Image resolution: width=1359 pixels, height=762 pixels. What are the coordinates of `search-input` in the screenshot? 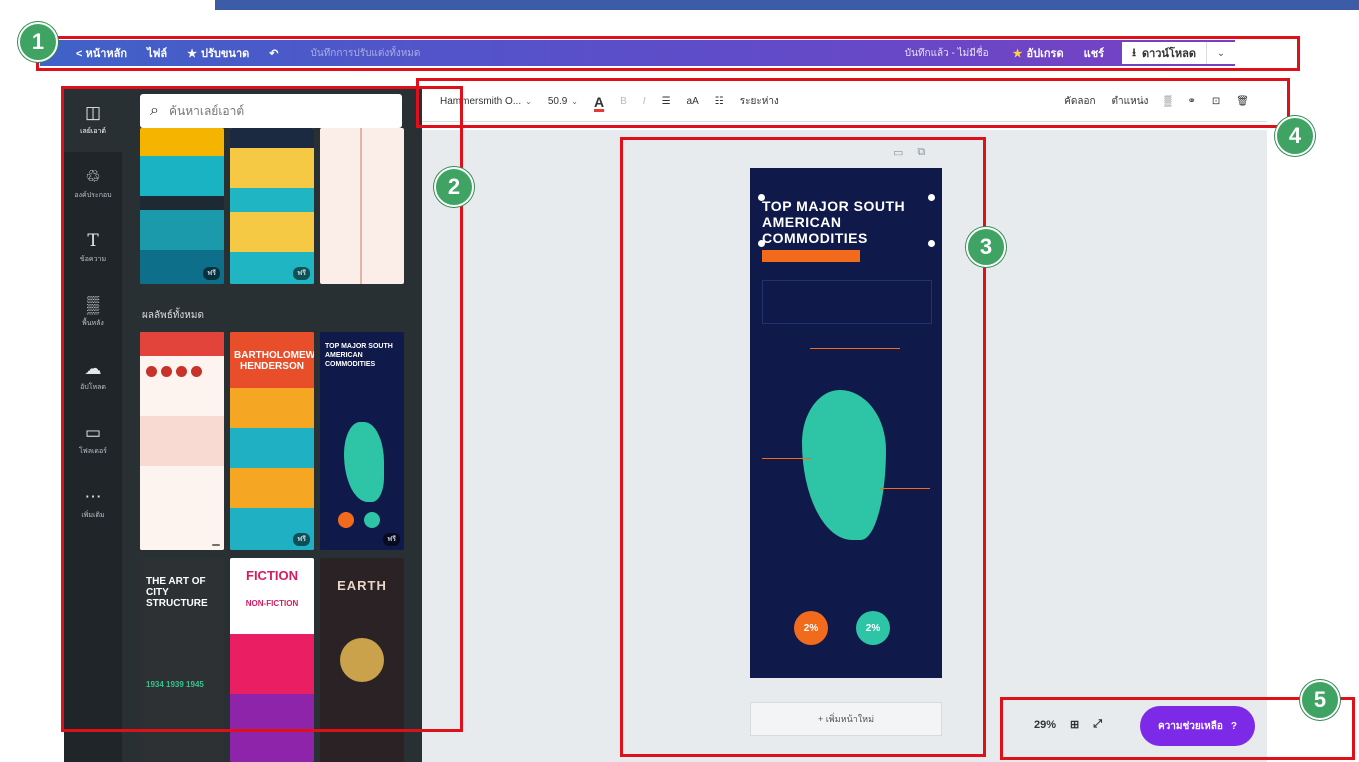 It's located at (268, 111).